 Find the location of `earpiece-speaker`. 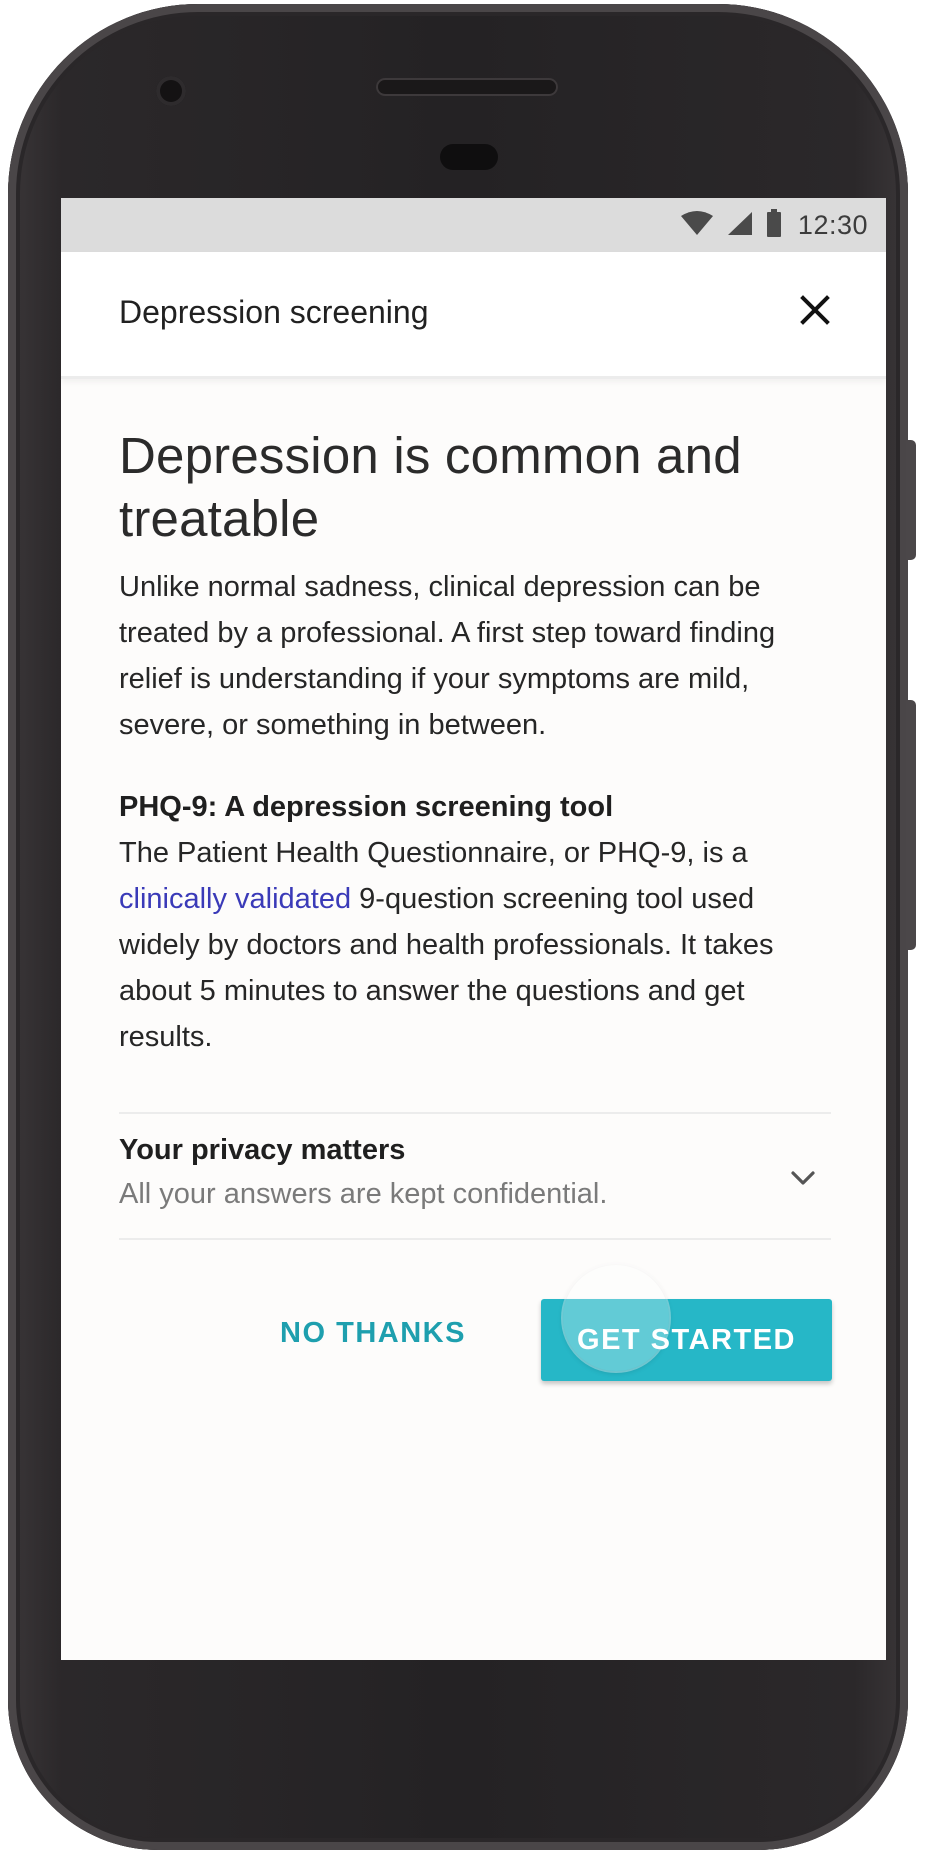

earpiece-speaker is located at coordinates (467, 87).